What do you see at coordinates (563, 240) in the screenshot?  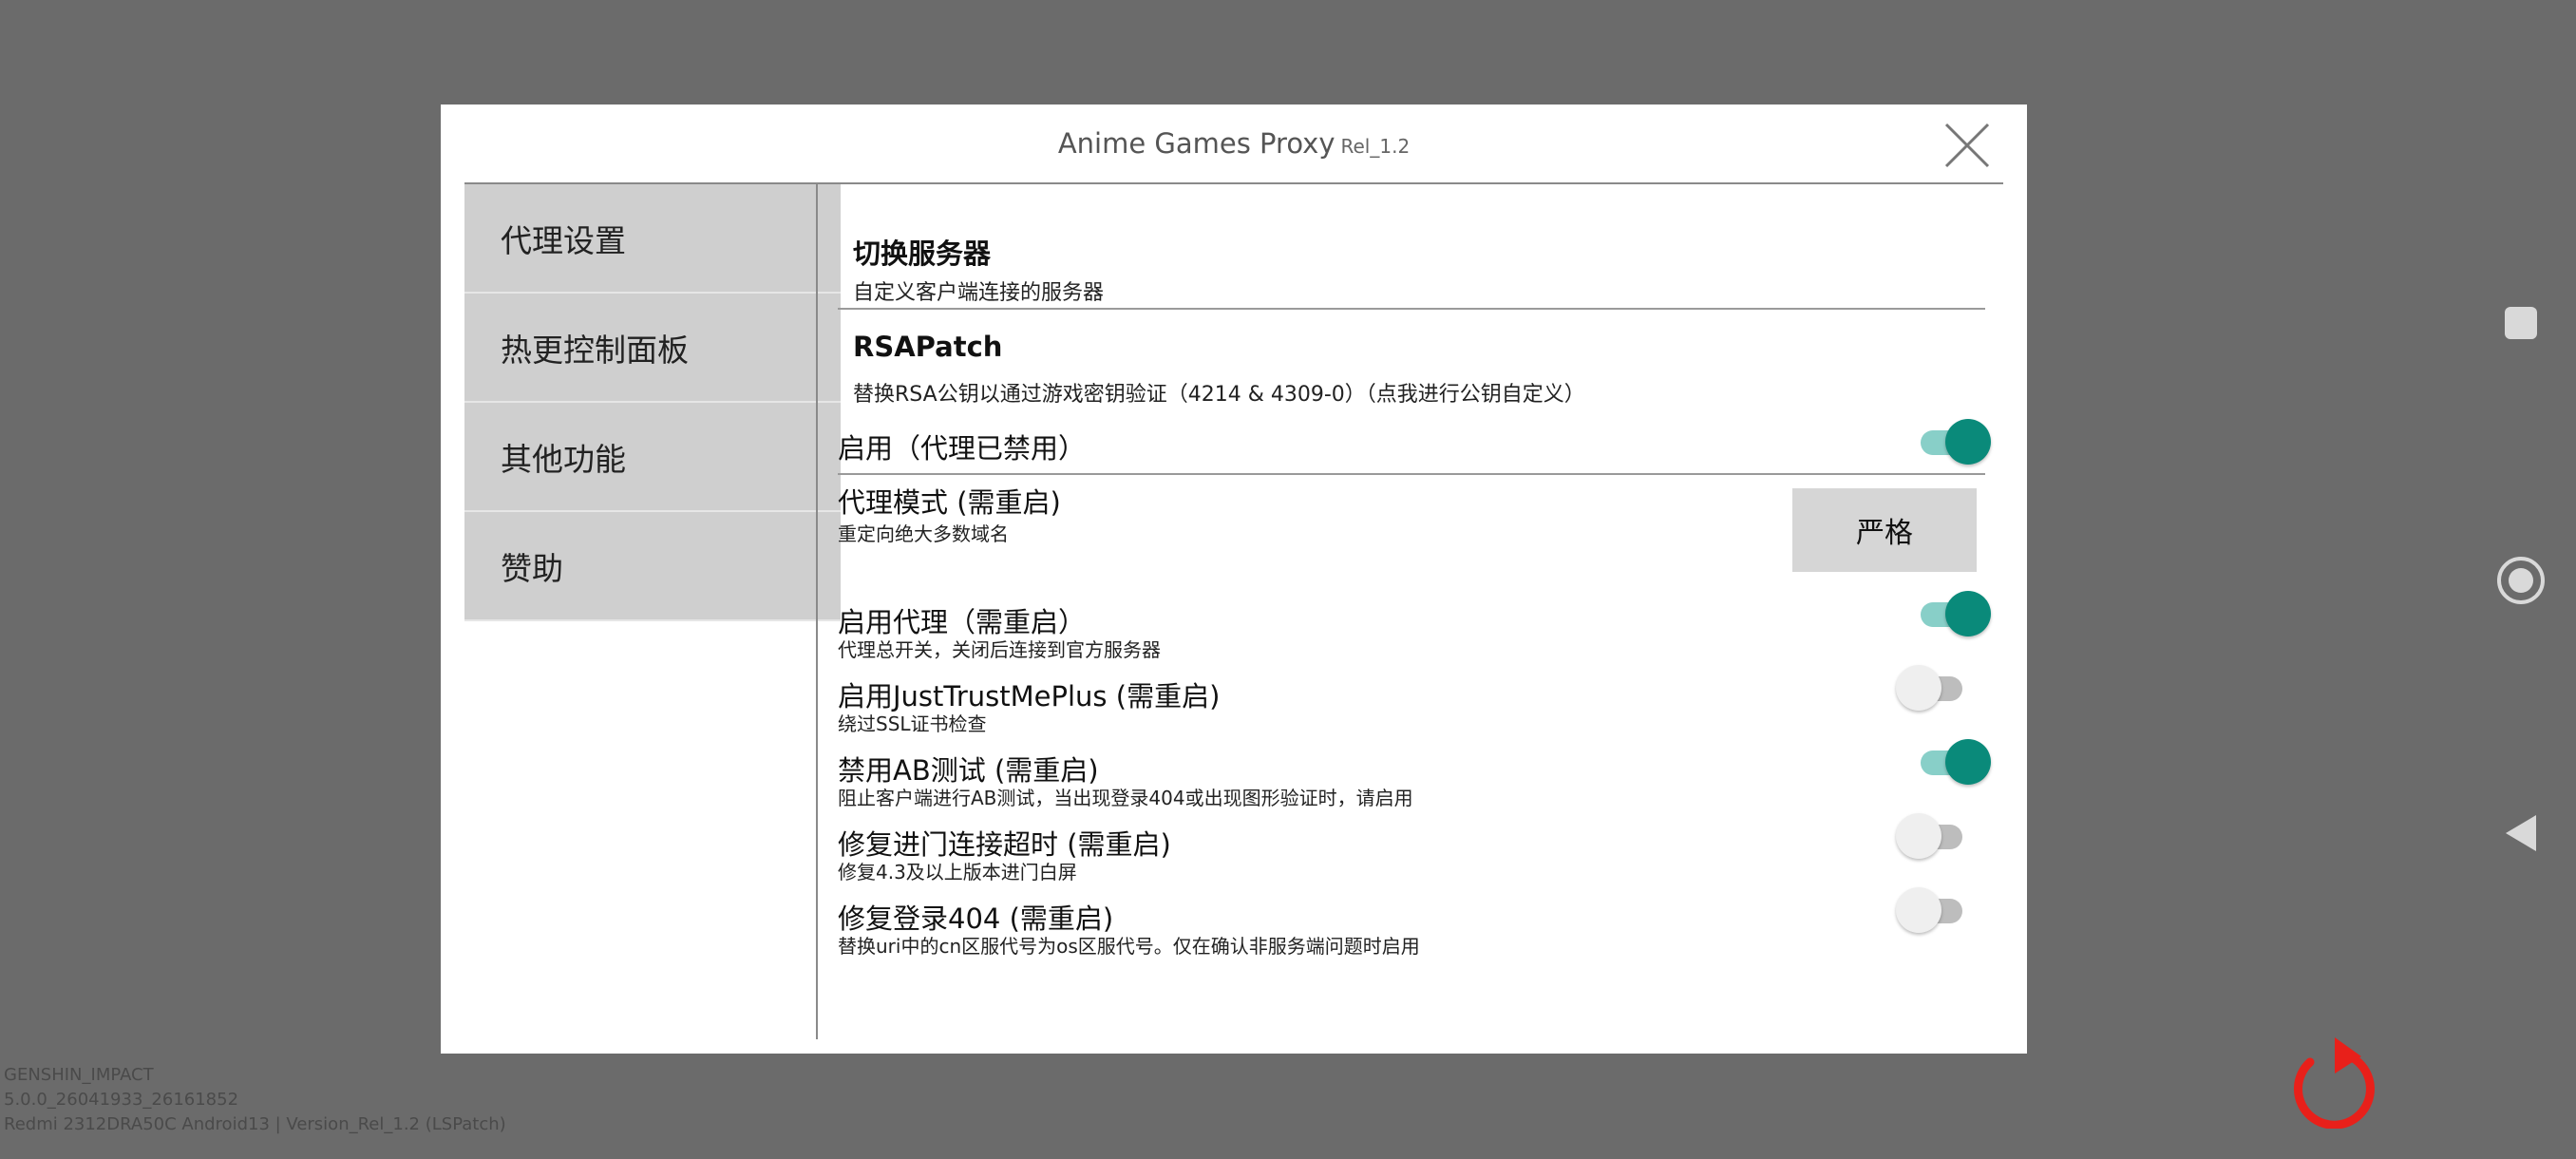 I see `sidebar-item-label: 代理设置` at bounding box center [563, 240].